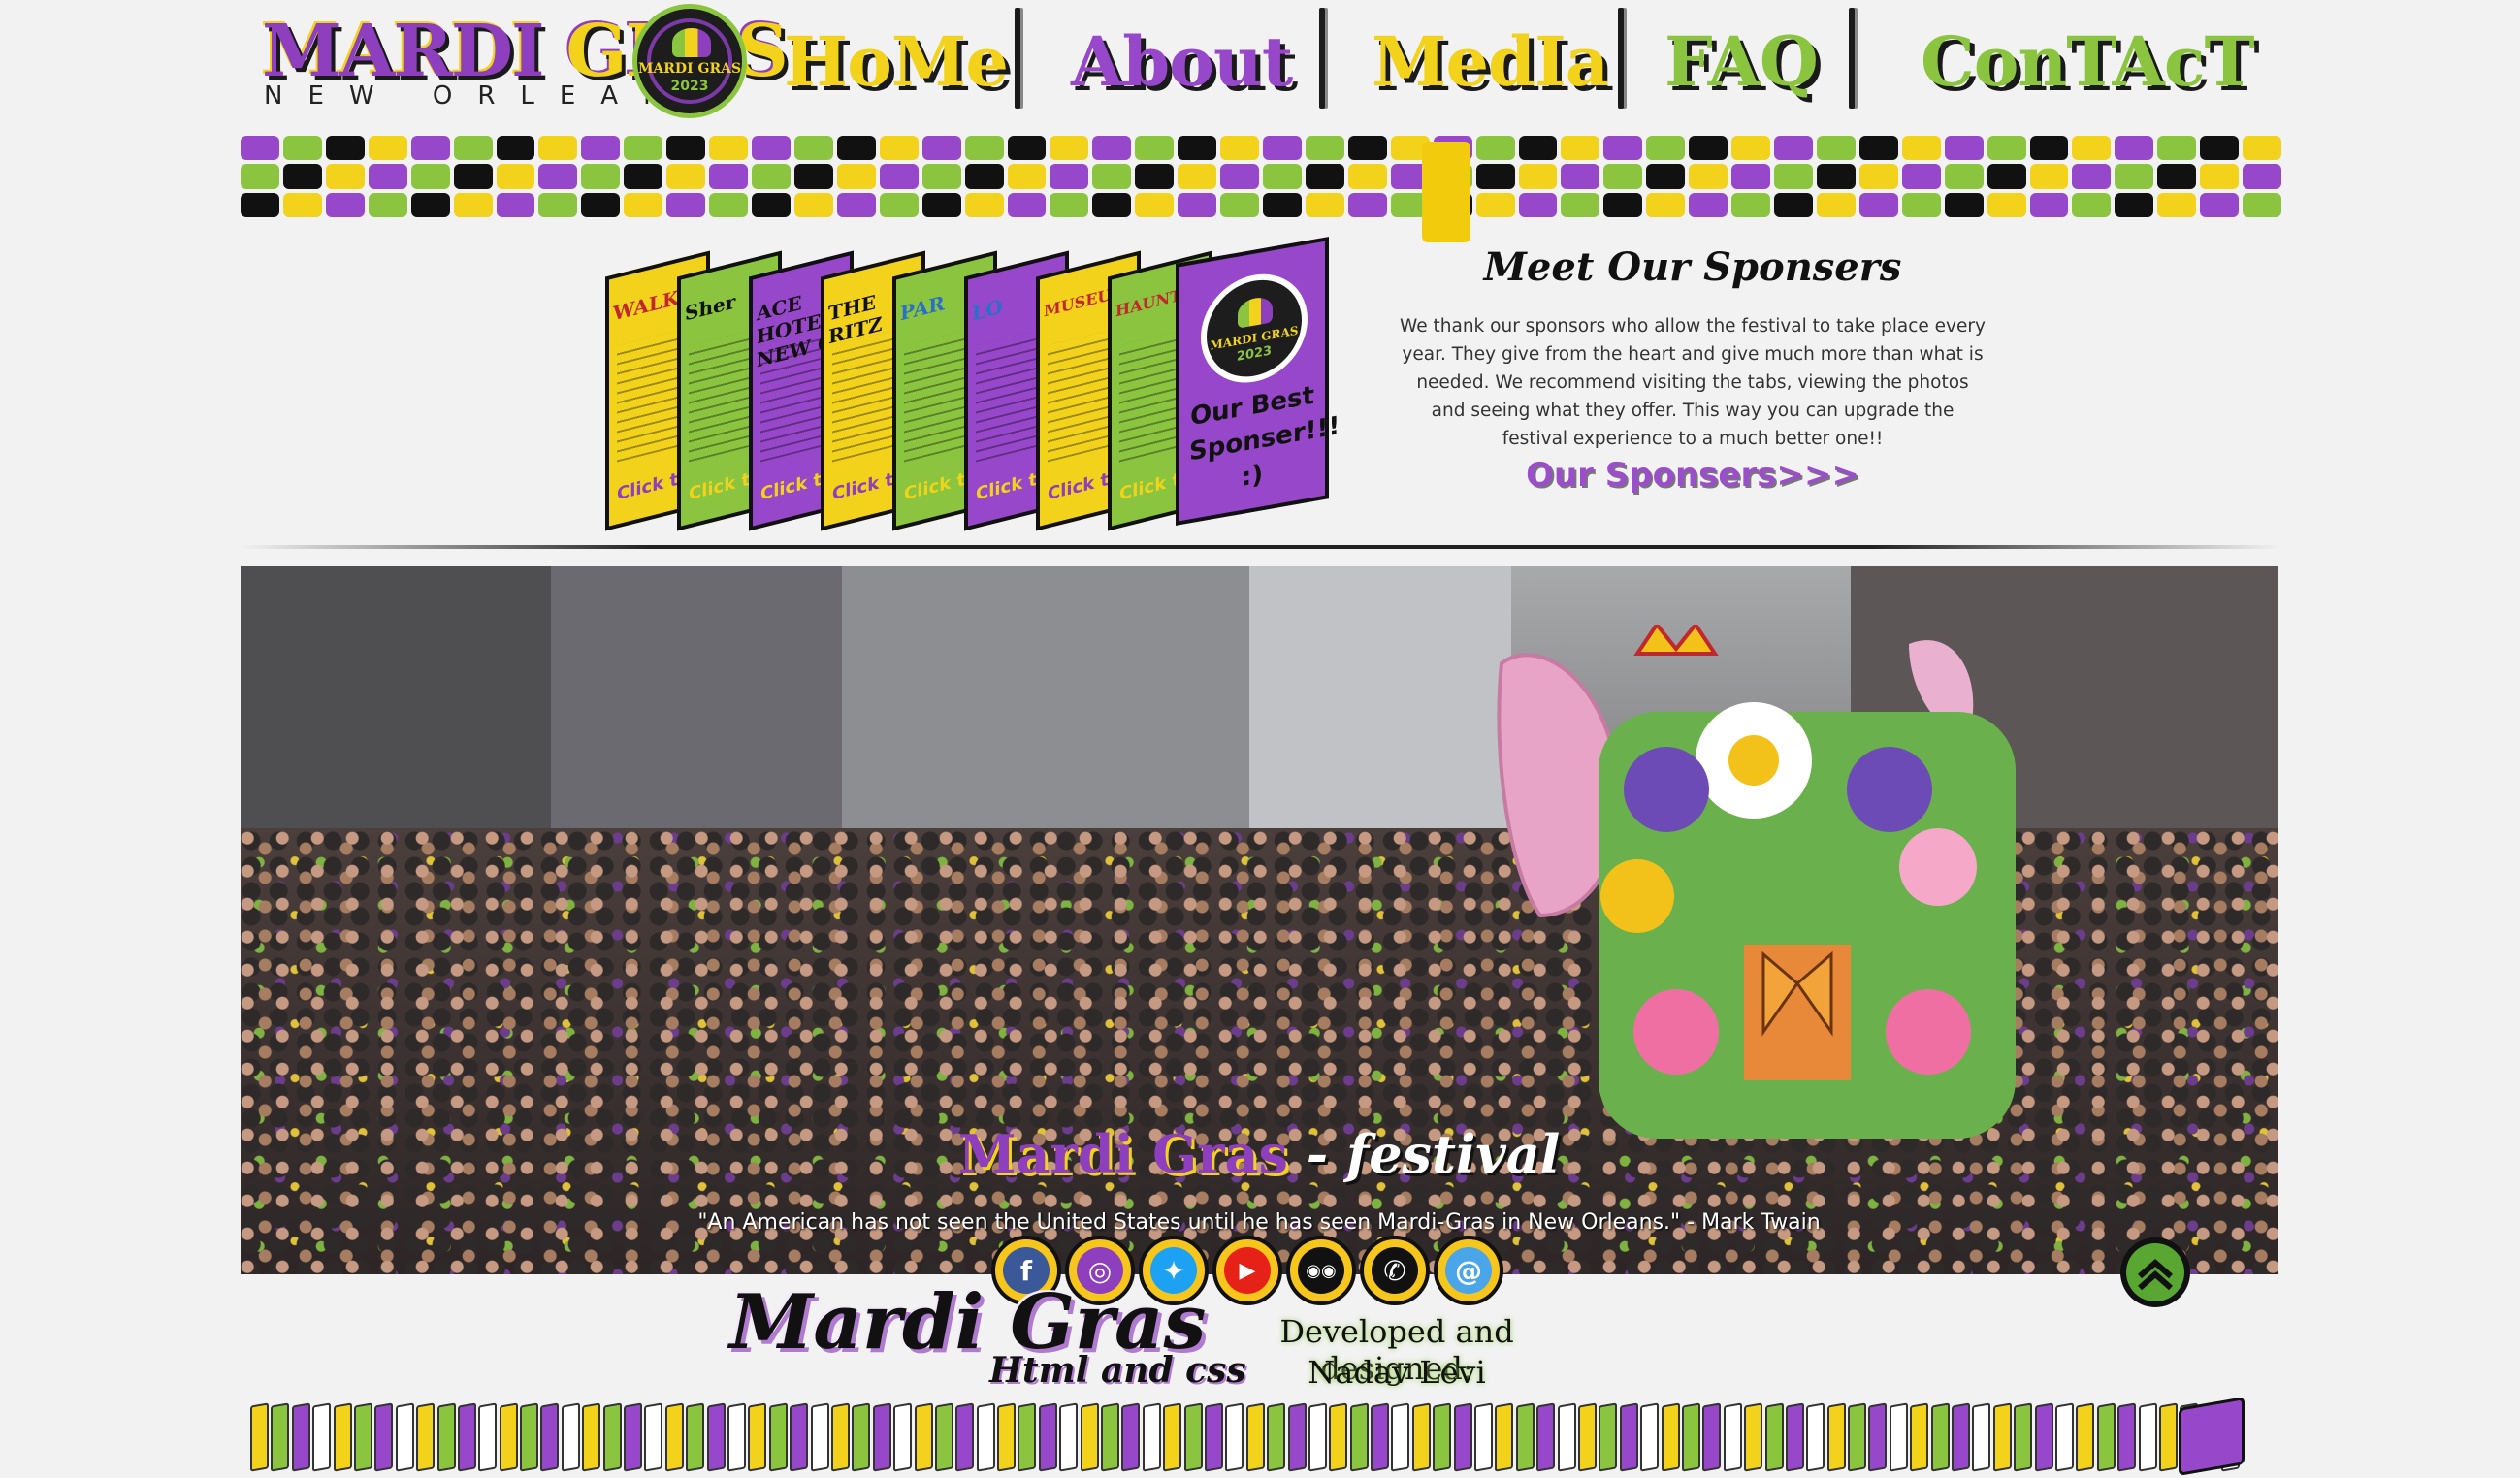 The height and width of the screenshot is (1478, 2520). I want to click on hero-title: Mardi Gras - festival, so click(1259, 1154).